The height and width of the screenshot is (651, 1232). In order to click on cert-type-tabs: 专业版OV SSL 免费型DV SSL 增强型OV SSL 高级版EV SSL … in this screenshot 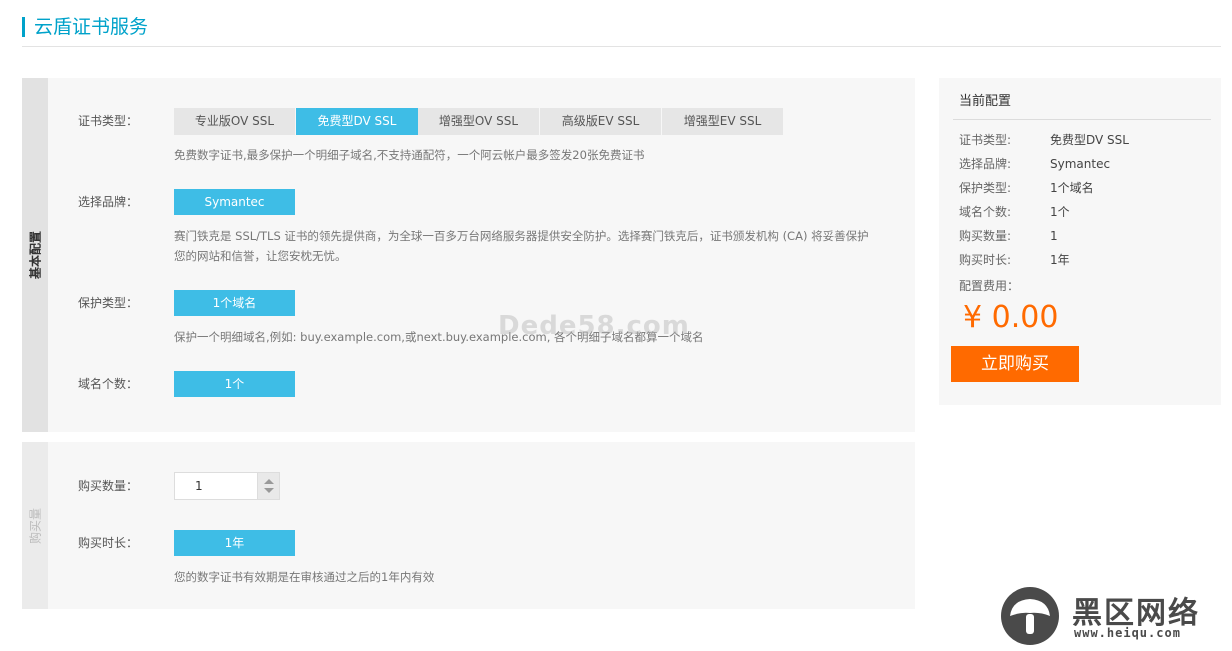, I will do `click(479, 121)`.